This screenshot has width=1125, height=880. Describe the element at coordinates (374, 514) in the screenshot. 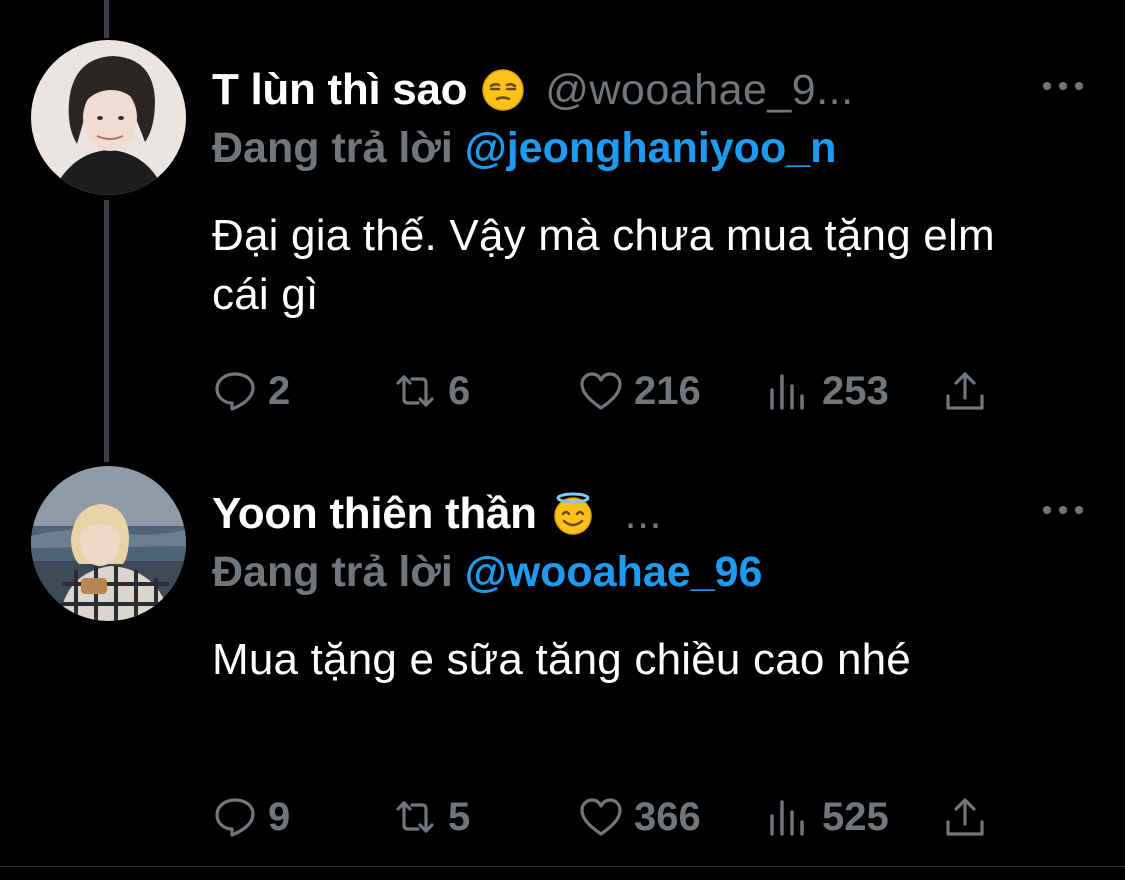

I see `display-name: Yoon thiên thần` at that location.